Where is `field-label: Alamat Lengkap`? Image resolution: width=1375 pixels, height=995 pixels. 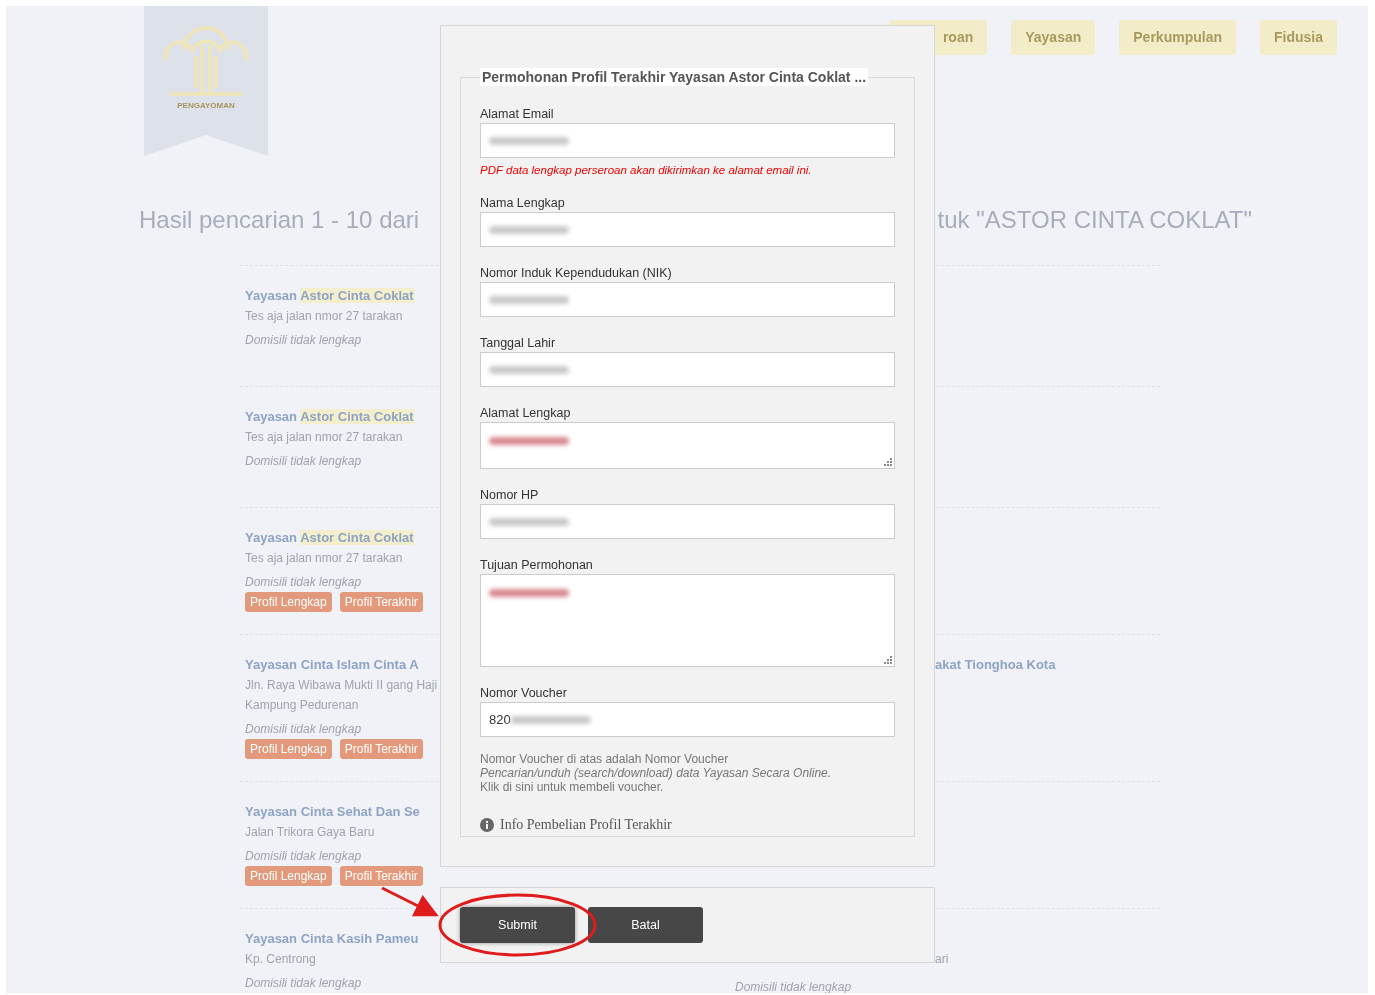
field-label: Alamat Lengkap is located at coordinates (526, 413).